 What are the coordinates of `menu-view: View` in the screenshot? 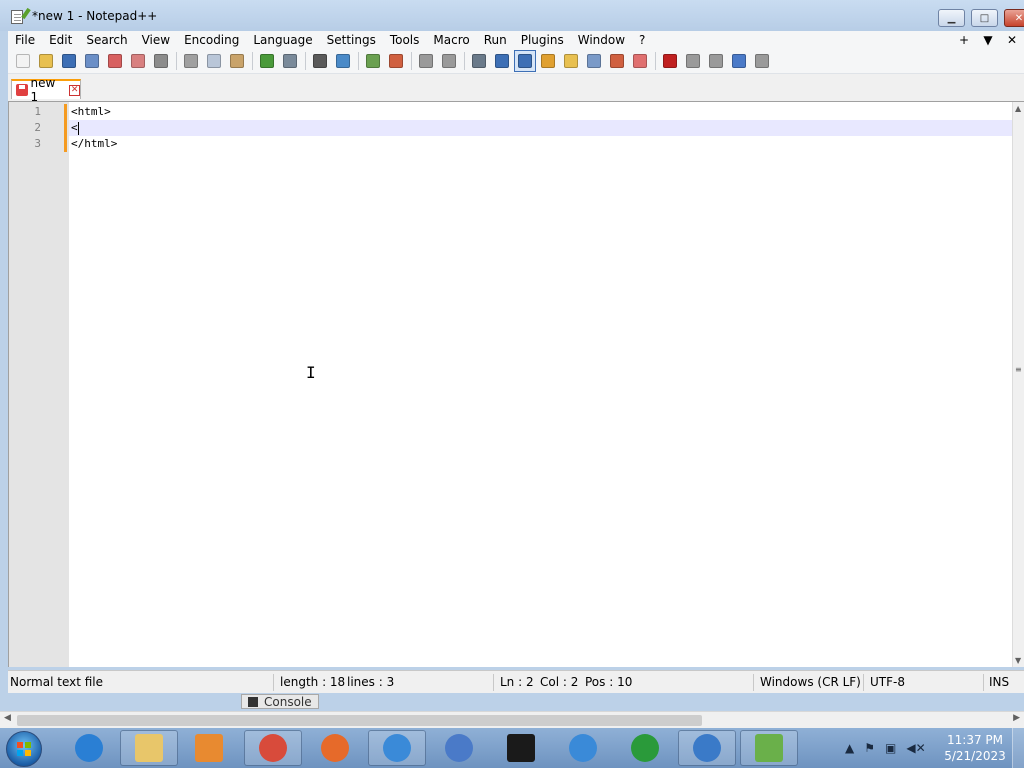 It's located at (156, 40).